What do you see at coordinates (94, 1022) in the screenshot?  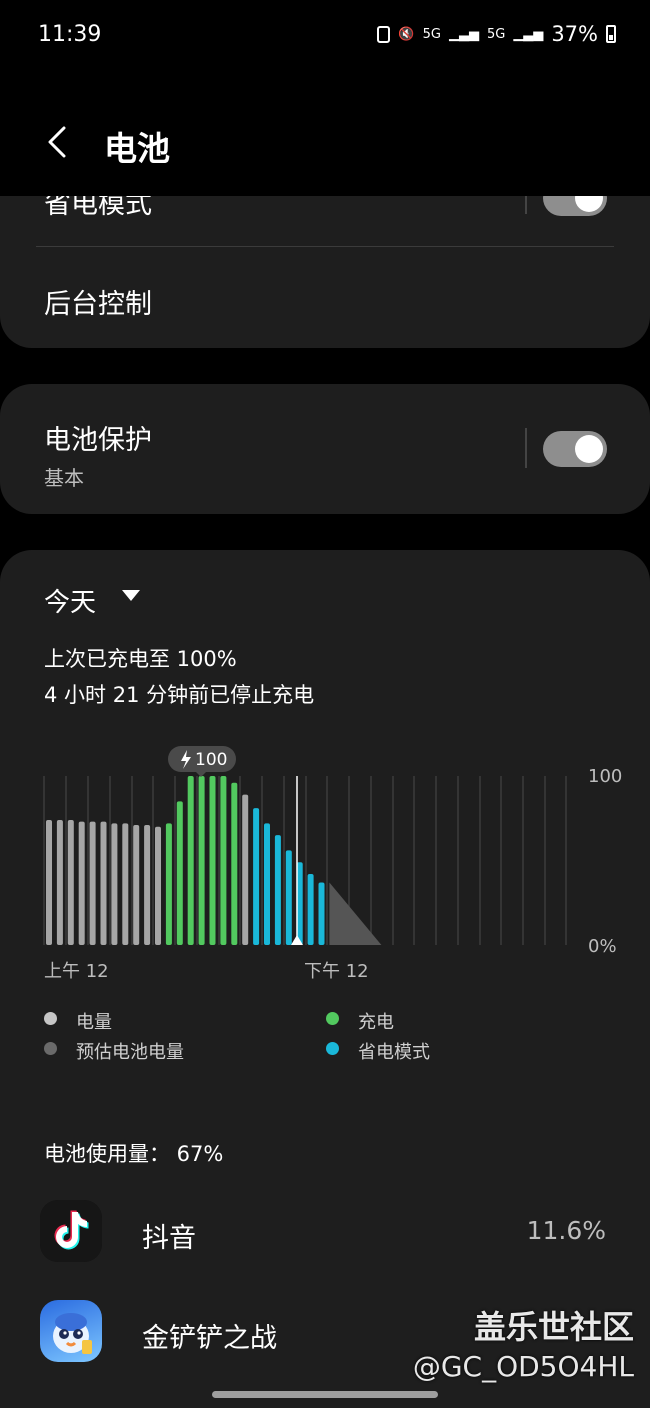 I see `legend-level: 电量` at bounding box center [94, 1022].